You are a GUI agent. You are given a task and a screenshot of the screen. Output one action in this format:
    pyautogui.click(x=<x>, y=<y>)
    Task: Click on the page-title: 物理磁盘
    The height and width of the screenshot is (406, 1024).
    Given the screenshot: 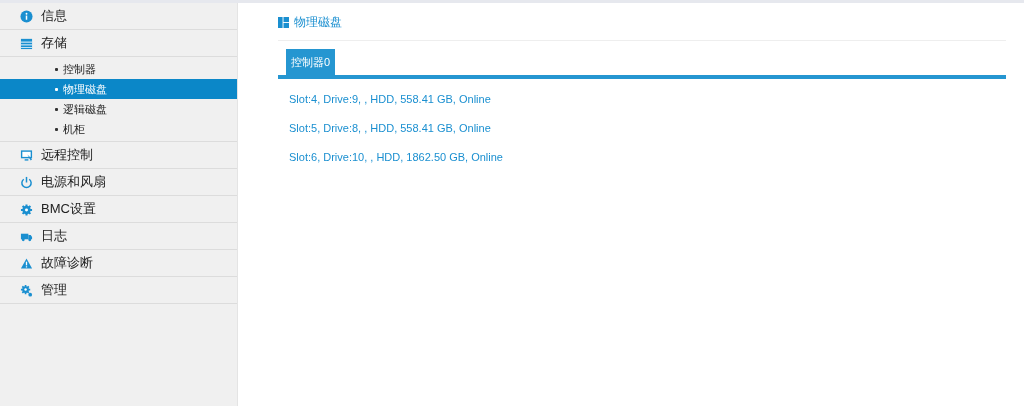 What is the action you would take?
    pyautogui.click(x=318, y=22)
    